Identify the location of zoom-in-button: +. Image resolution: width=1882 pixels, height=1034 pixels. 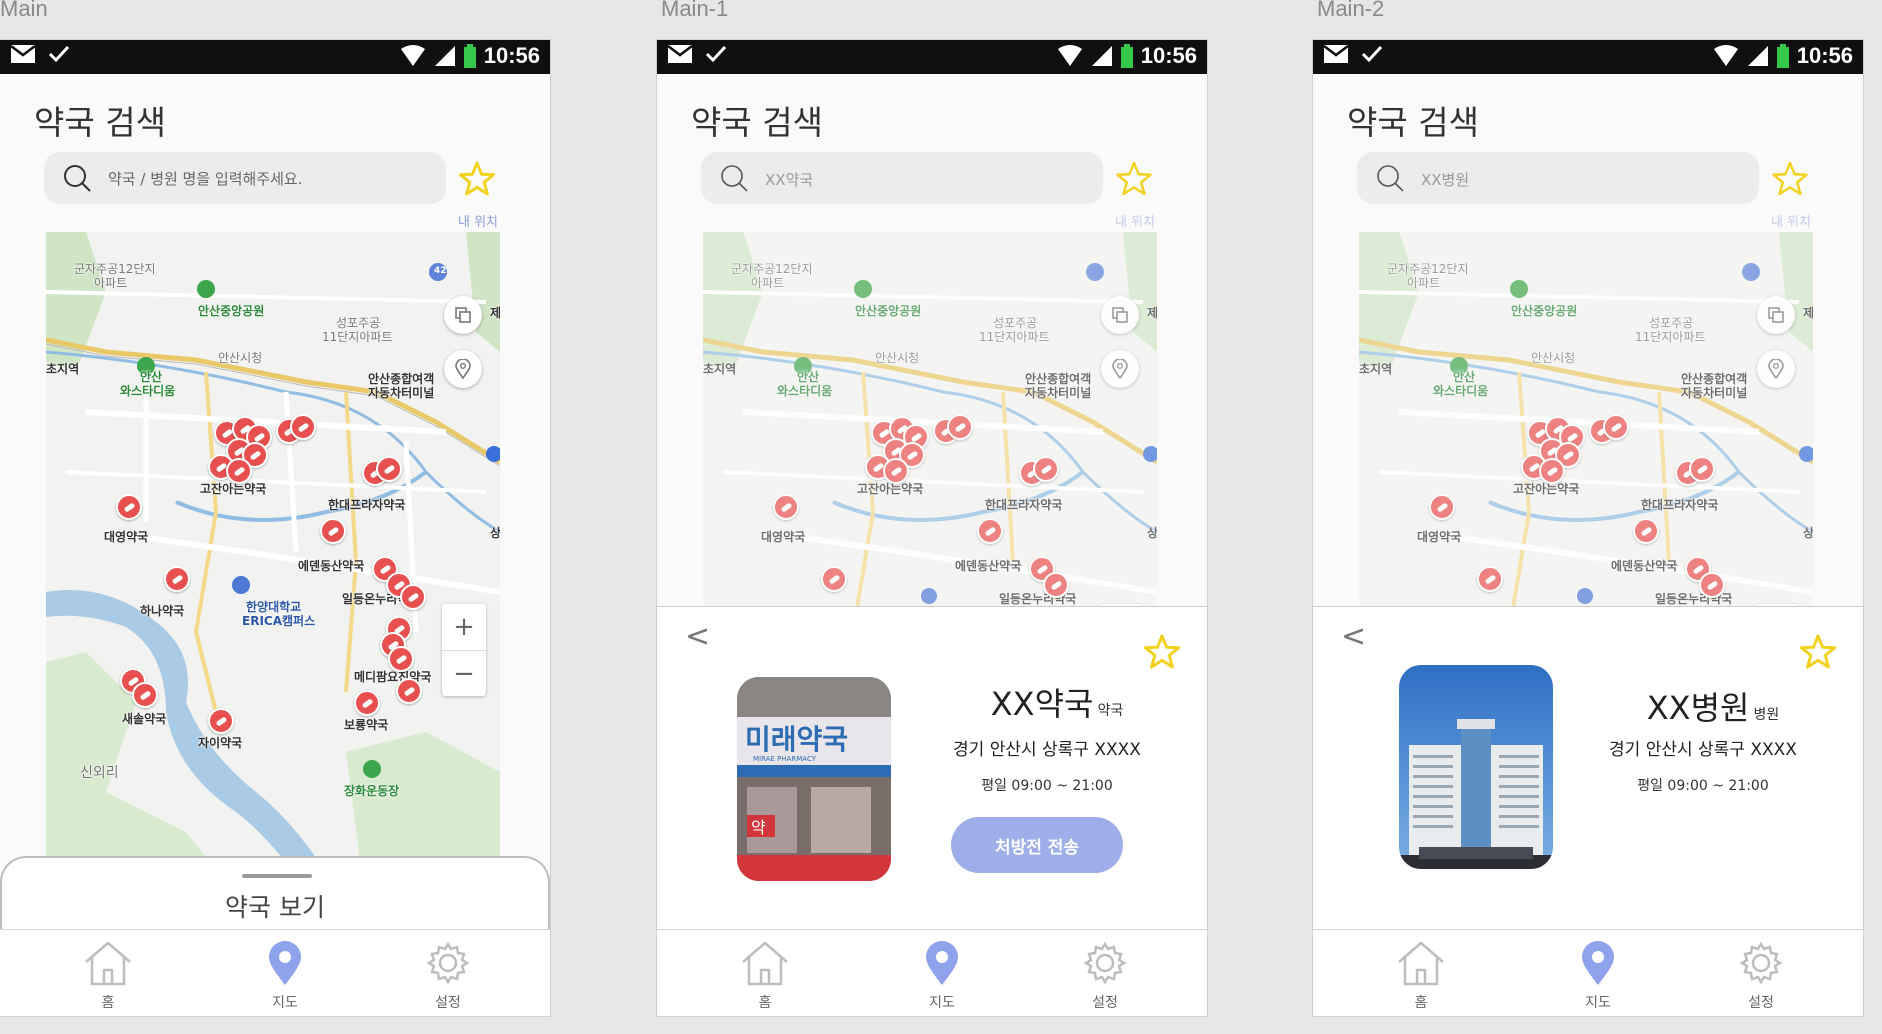
(464, 627).